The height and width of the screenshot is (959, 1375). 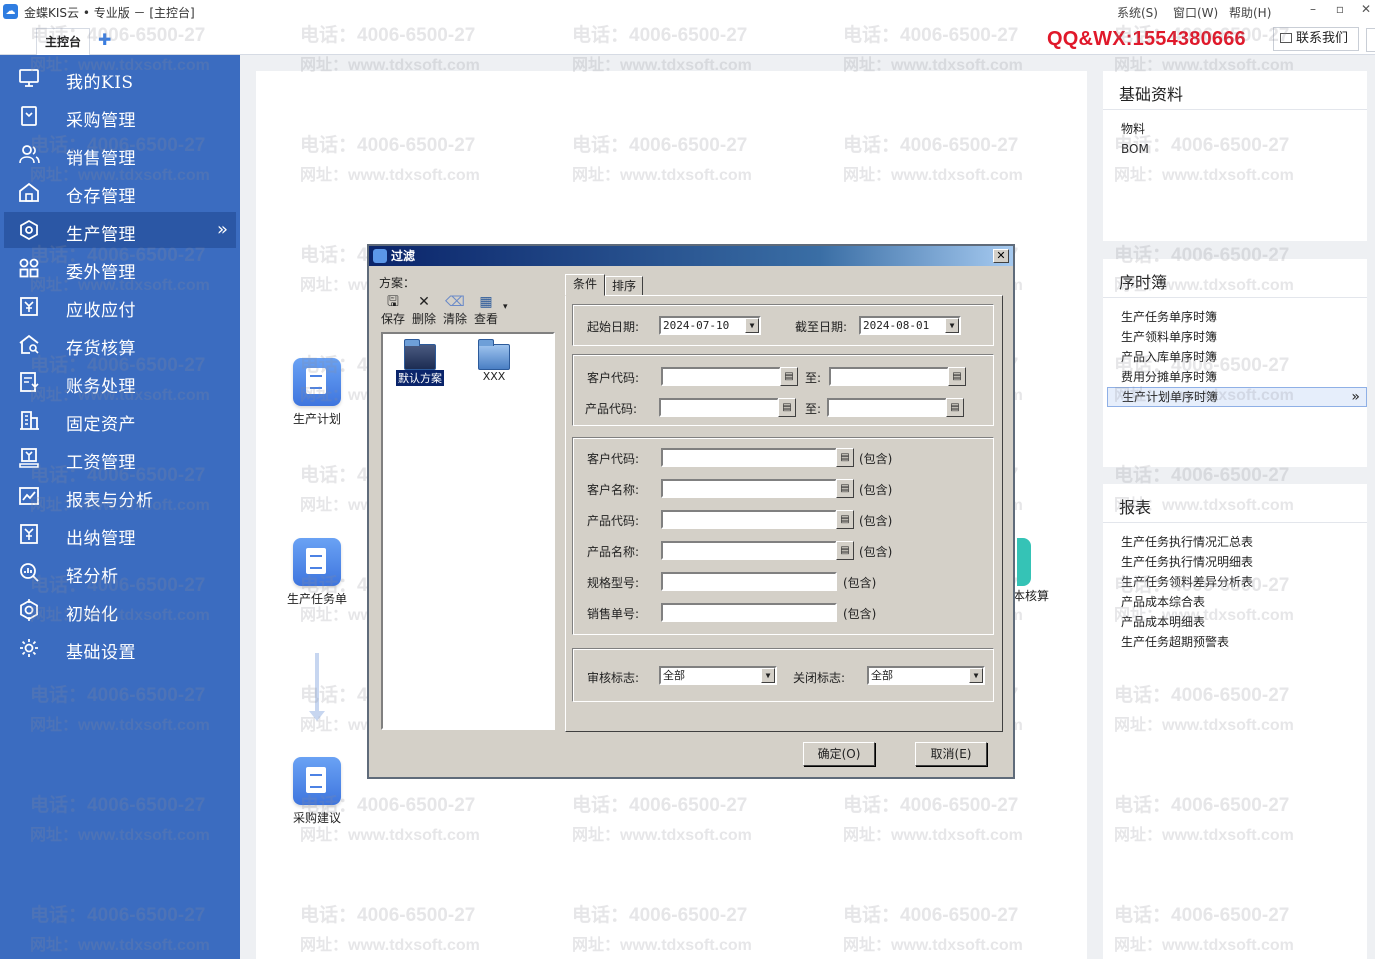 What do you see at coordinates (1370, 40) in the screenshot?
I see `tab-bar-edge` at bounding box center [1370, 40].